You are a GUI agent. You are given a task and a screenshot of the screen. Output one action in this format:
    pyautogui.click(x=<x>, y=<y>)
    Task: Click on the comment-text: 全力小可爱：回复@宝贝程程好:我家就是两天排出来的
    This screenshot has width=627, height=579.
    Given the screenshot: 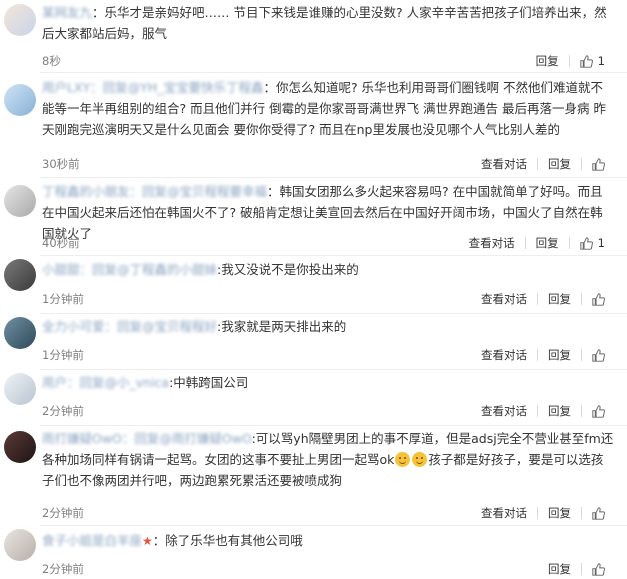 What is the action you would take?
    pyautogui.click(x=194, y=326)
    